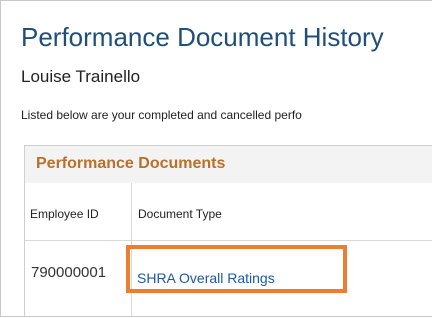  Describe the element at coordinates (81, 76) in the screenshot. I see `employee-name: Louise Trainello` at that location.